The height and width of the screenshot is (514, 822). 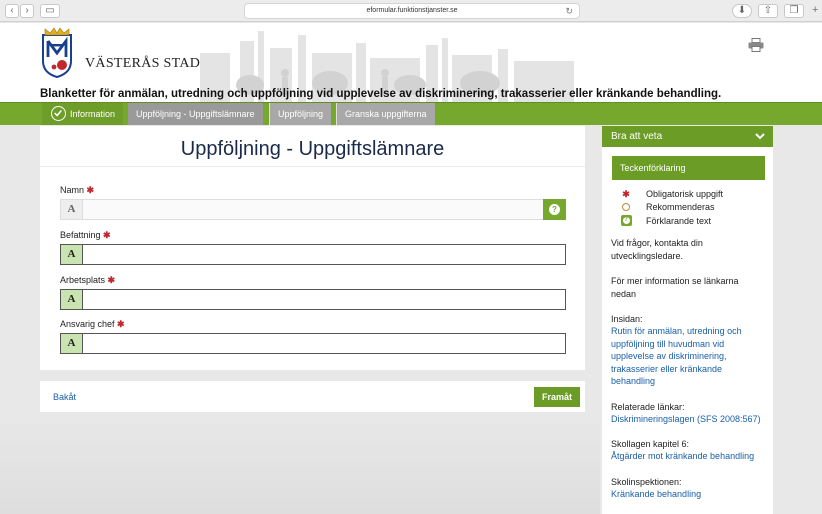 What do you see at coordinates (688, 456) in the screenshot?
I see `school-link: Åtgärder mot kränkande behandling` at bounding box center [688, 456].